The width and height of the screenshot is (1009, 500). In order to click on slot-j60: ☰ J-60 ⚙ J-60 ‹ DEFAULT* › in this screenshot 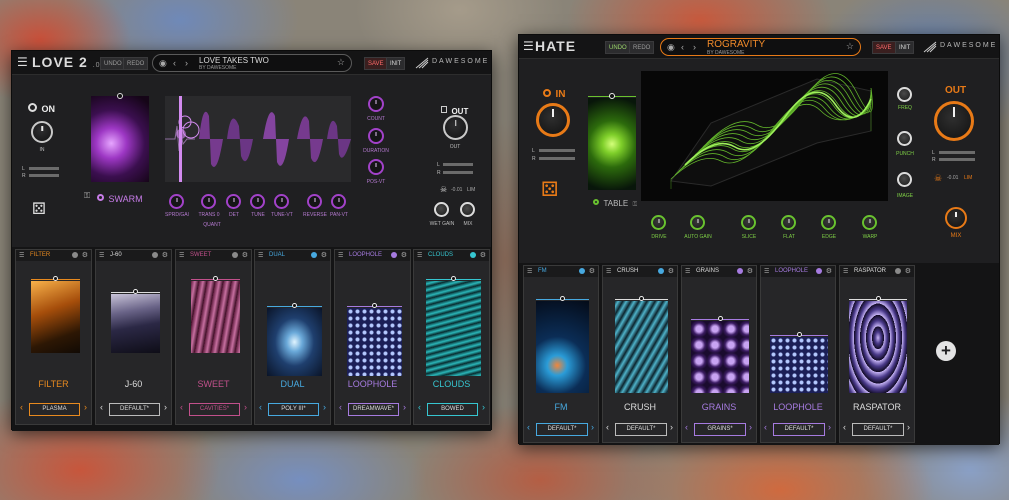, I will do `click(133, 337)`.